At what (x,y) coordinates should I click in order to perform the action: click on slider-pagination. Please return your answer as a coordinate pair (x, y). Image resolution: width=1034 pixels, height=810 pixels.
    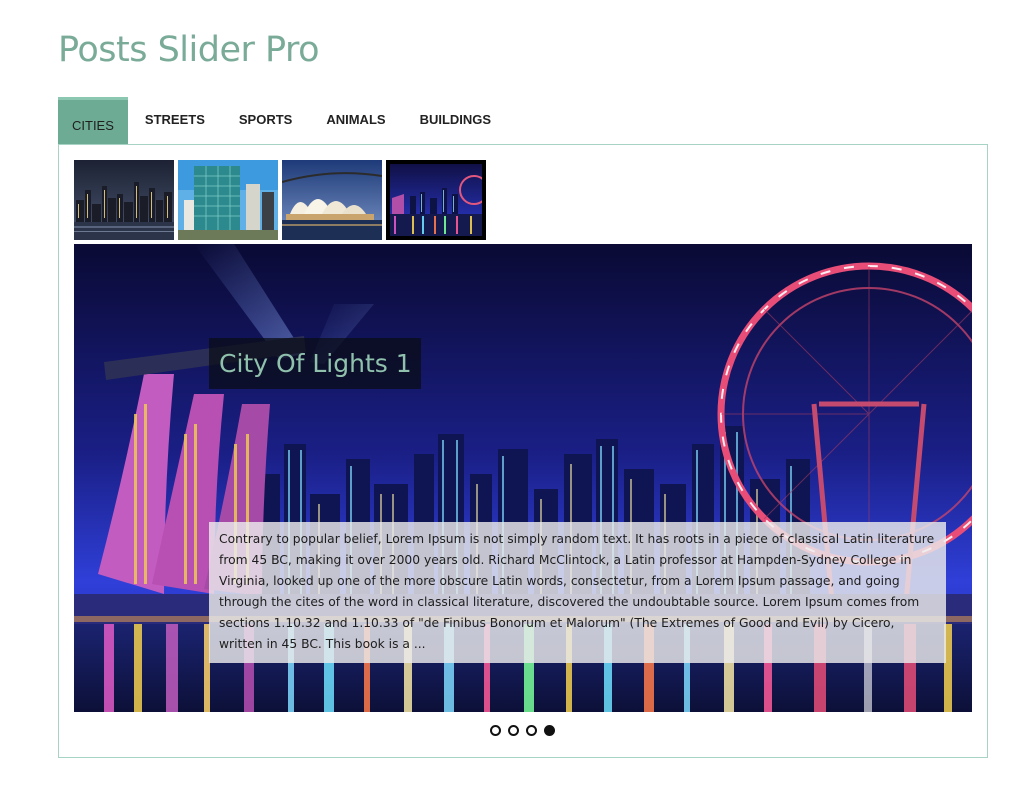
    Looking at the image, I should click on (522, 730).